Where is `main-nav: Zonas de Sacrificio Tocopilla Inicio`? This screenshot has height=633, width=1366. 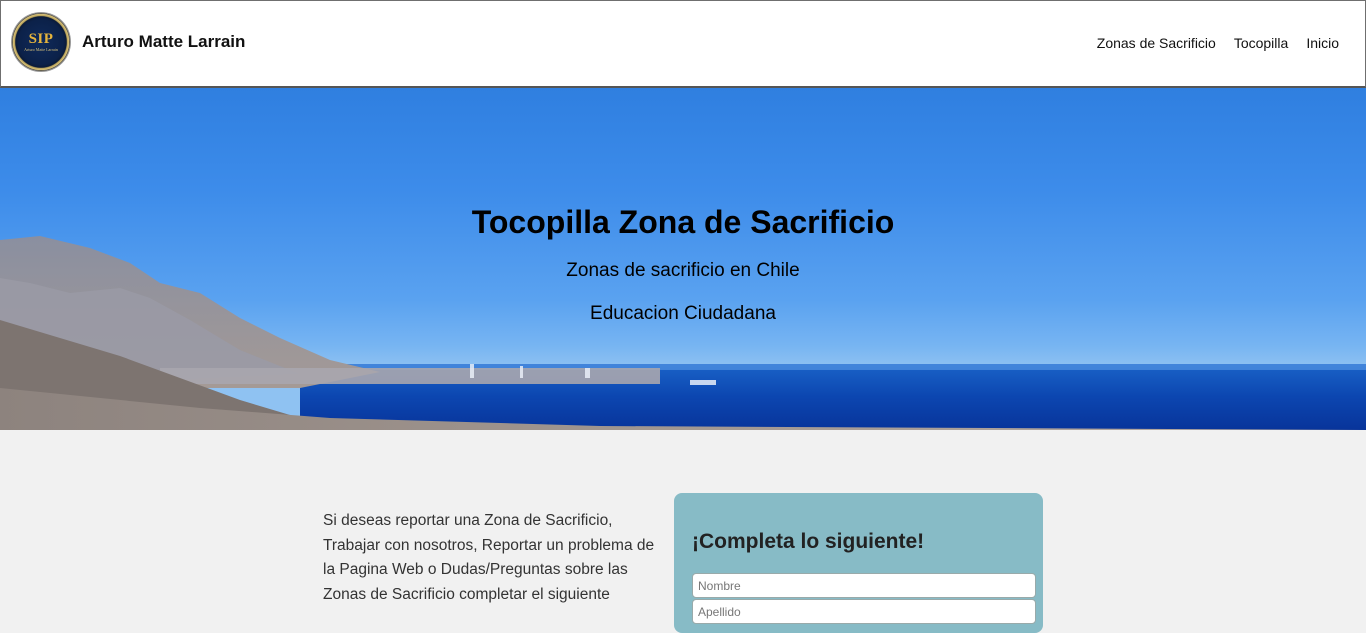 main-nav: Zonas de Sacrificio Tocopilla Inicio is located at coordinates (1209, 43).